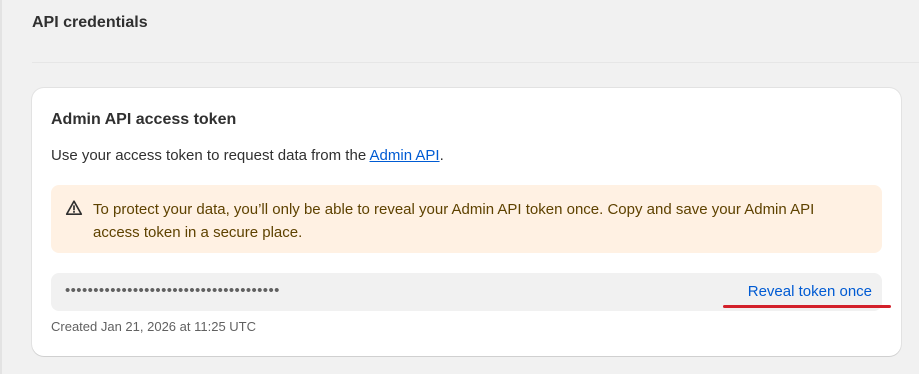 The width and height of the screenshot is (919, 374). Describe the element at coordinates (1, 187) in the screenshot. I see `left-border` at that location.